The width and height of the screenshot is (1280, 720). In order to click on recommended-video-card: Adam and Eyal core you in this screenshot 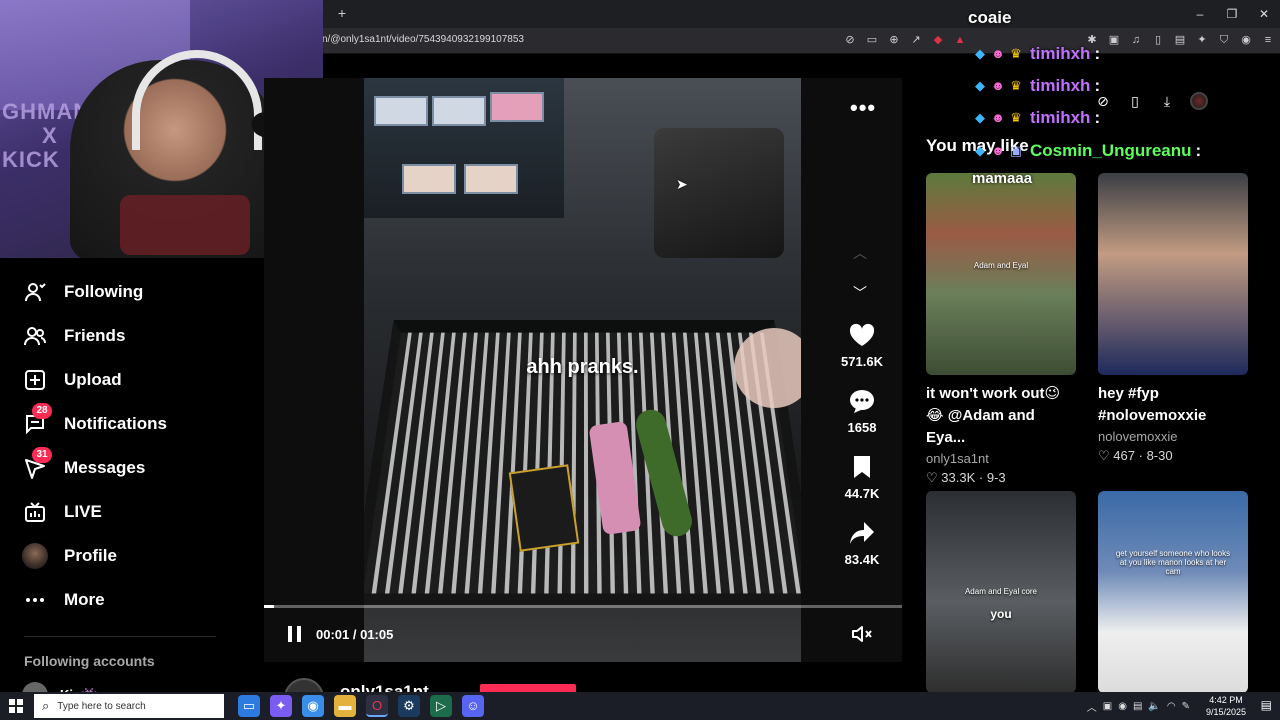, I will do `click(1001, 592)`.